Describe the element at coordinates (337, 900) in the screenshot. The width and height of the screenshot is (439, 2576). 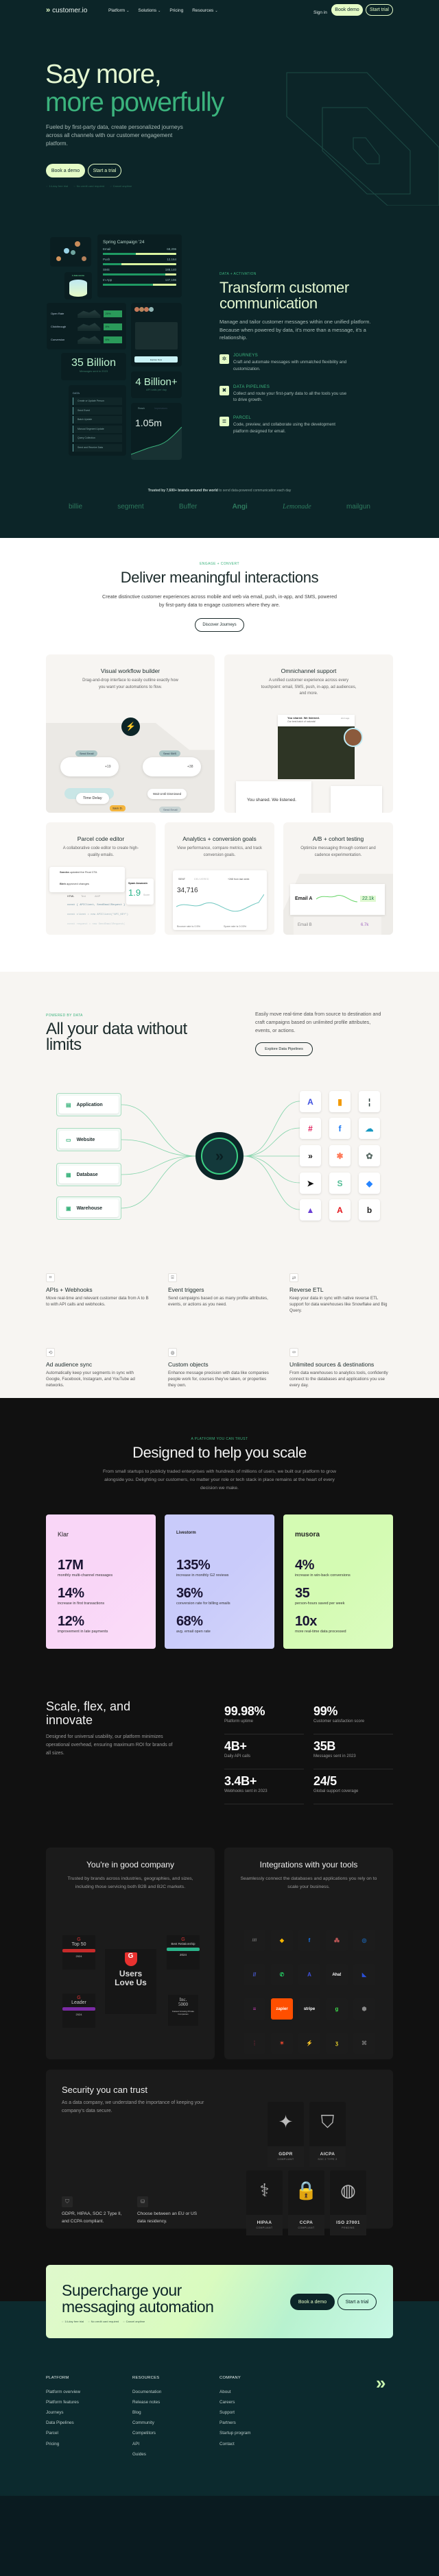
I see `email-a-card: Email A 22.1k` at that location.